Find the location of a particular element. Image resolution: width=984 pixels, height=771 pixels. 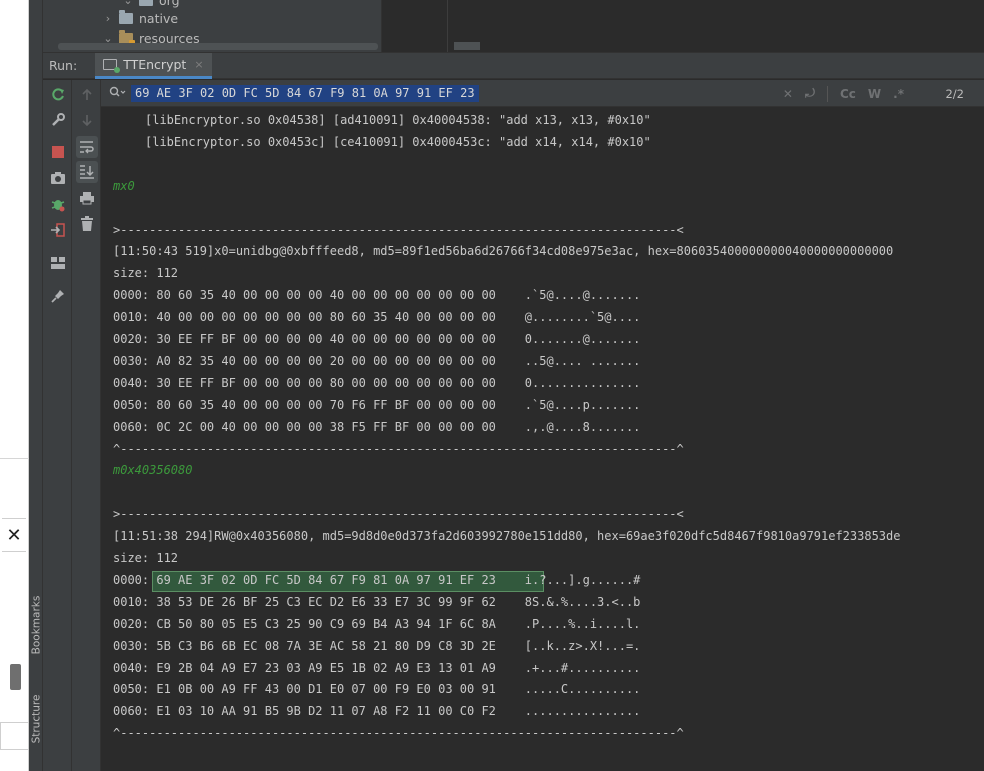

camera-icon is located at coordinates (58, 178).